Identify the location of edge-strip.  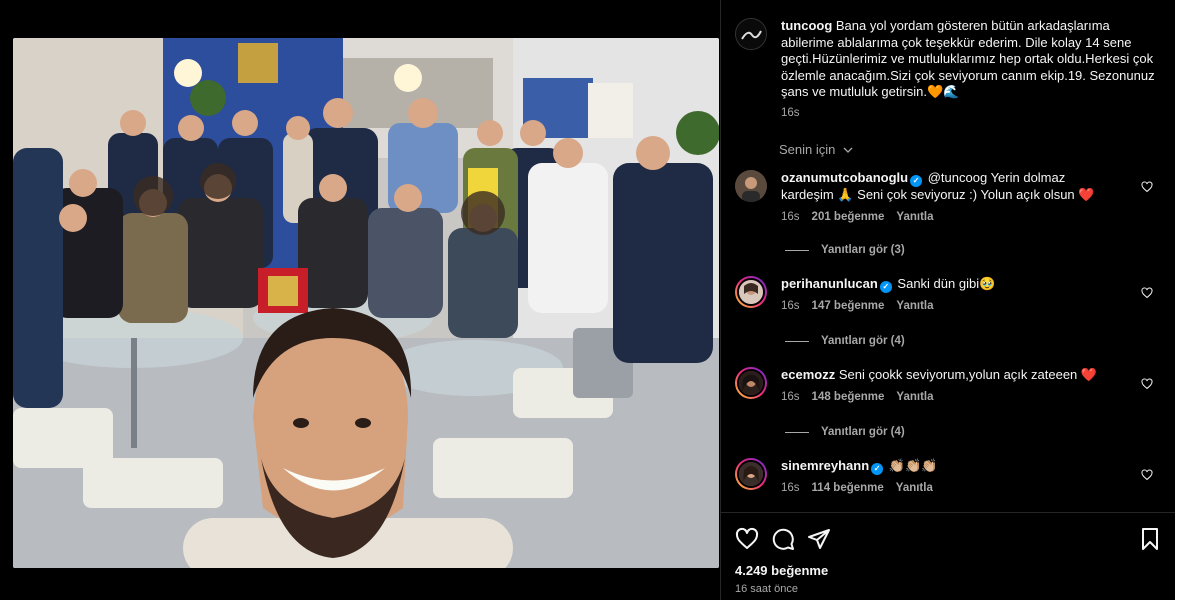
(1187, 300).